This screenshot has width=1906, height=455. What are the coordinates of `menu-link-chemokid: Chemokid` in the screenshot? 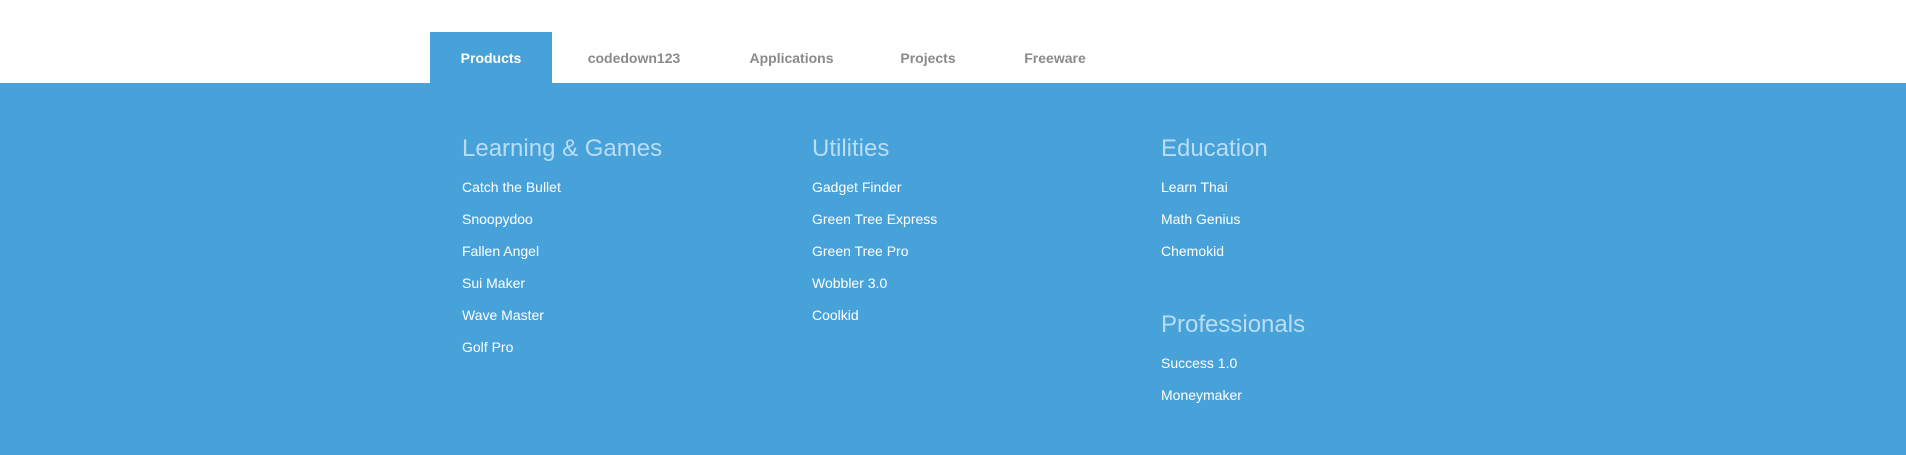 It's located at (1233, 258).